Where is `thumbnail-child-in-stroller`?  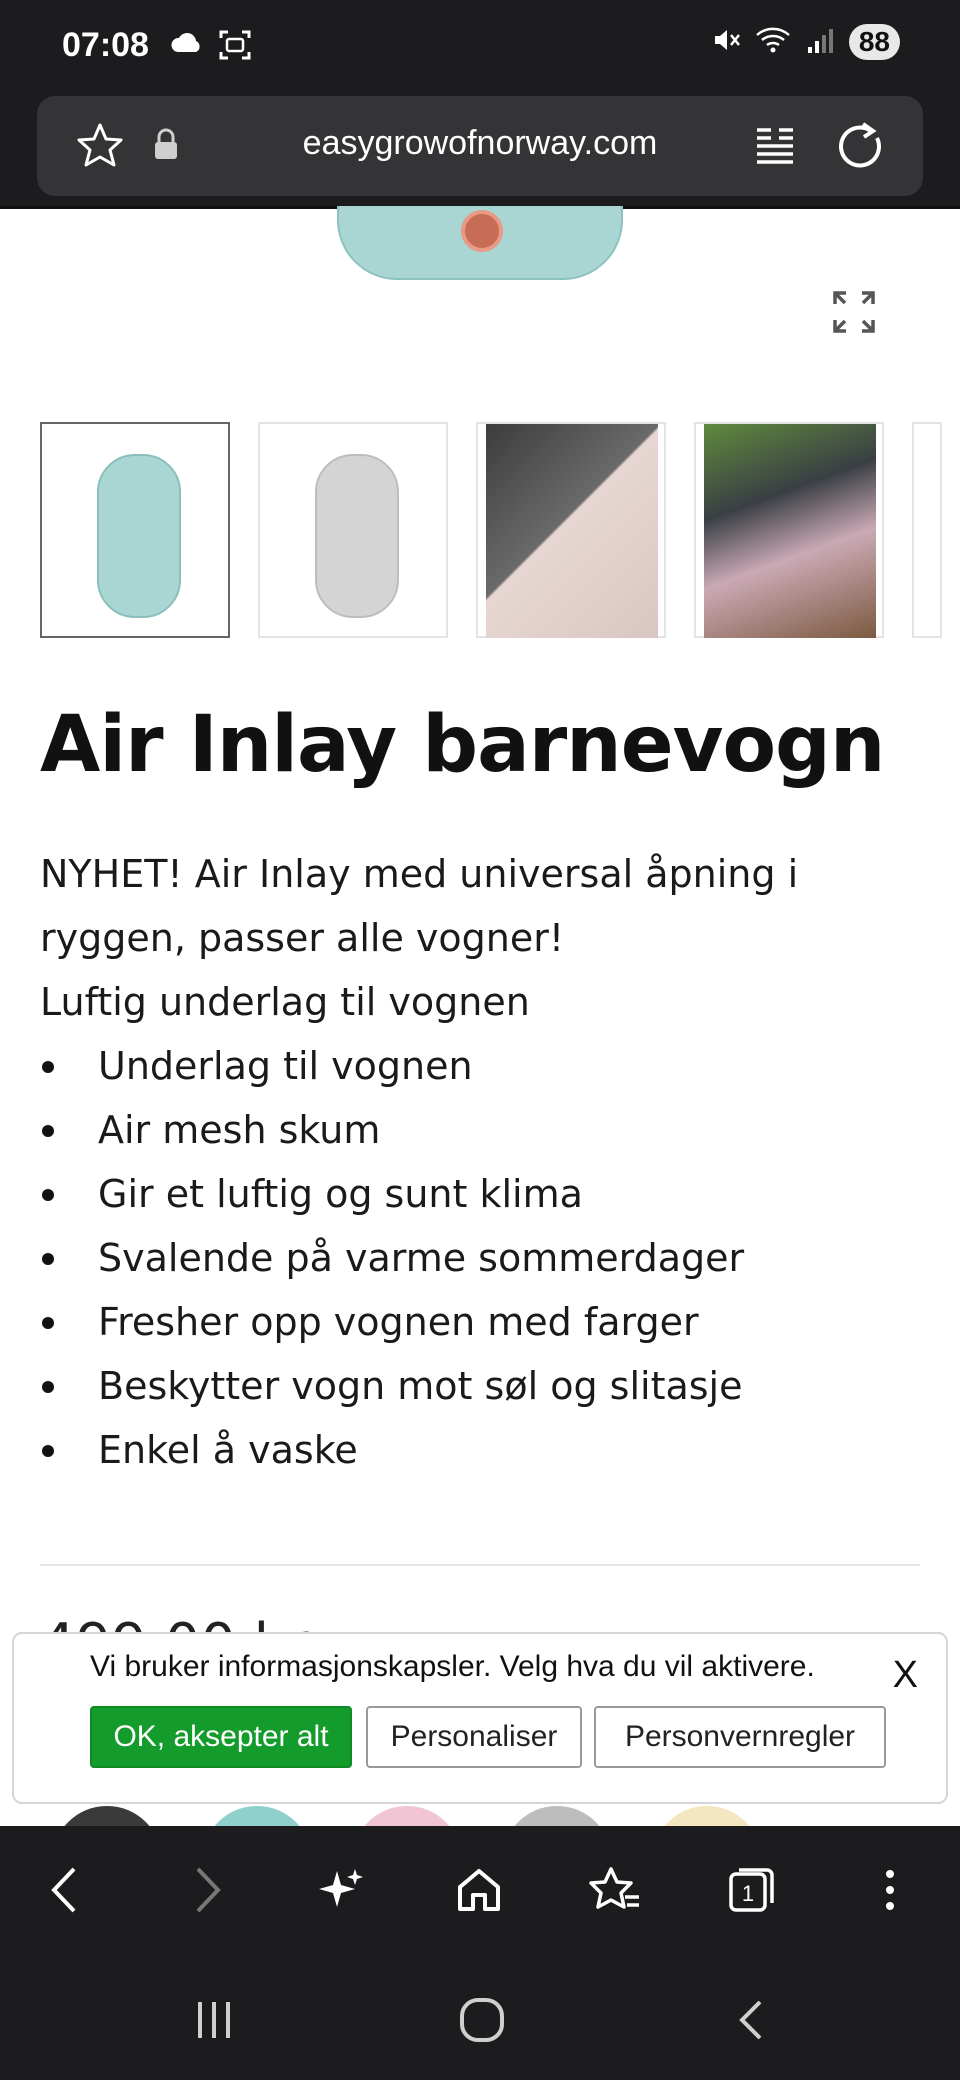
thumbnail-child-in-stroller is located at coordinates (789, 530).